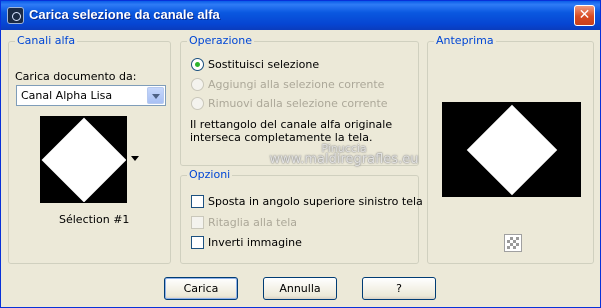  I want to click on selection-shape, so click(83, 159).